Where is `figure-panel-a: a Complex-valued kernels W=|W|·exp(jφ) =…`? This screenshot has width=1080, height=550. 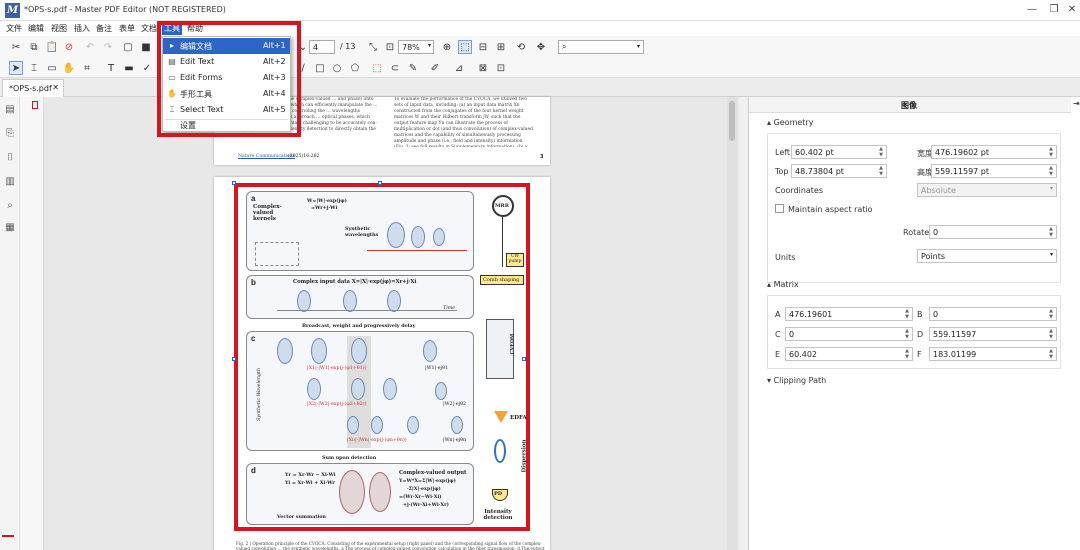
figure-panel-a: a Complex-valued kernels W=|W|·exp(jφ) =… is located at coordinates (360, 231).